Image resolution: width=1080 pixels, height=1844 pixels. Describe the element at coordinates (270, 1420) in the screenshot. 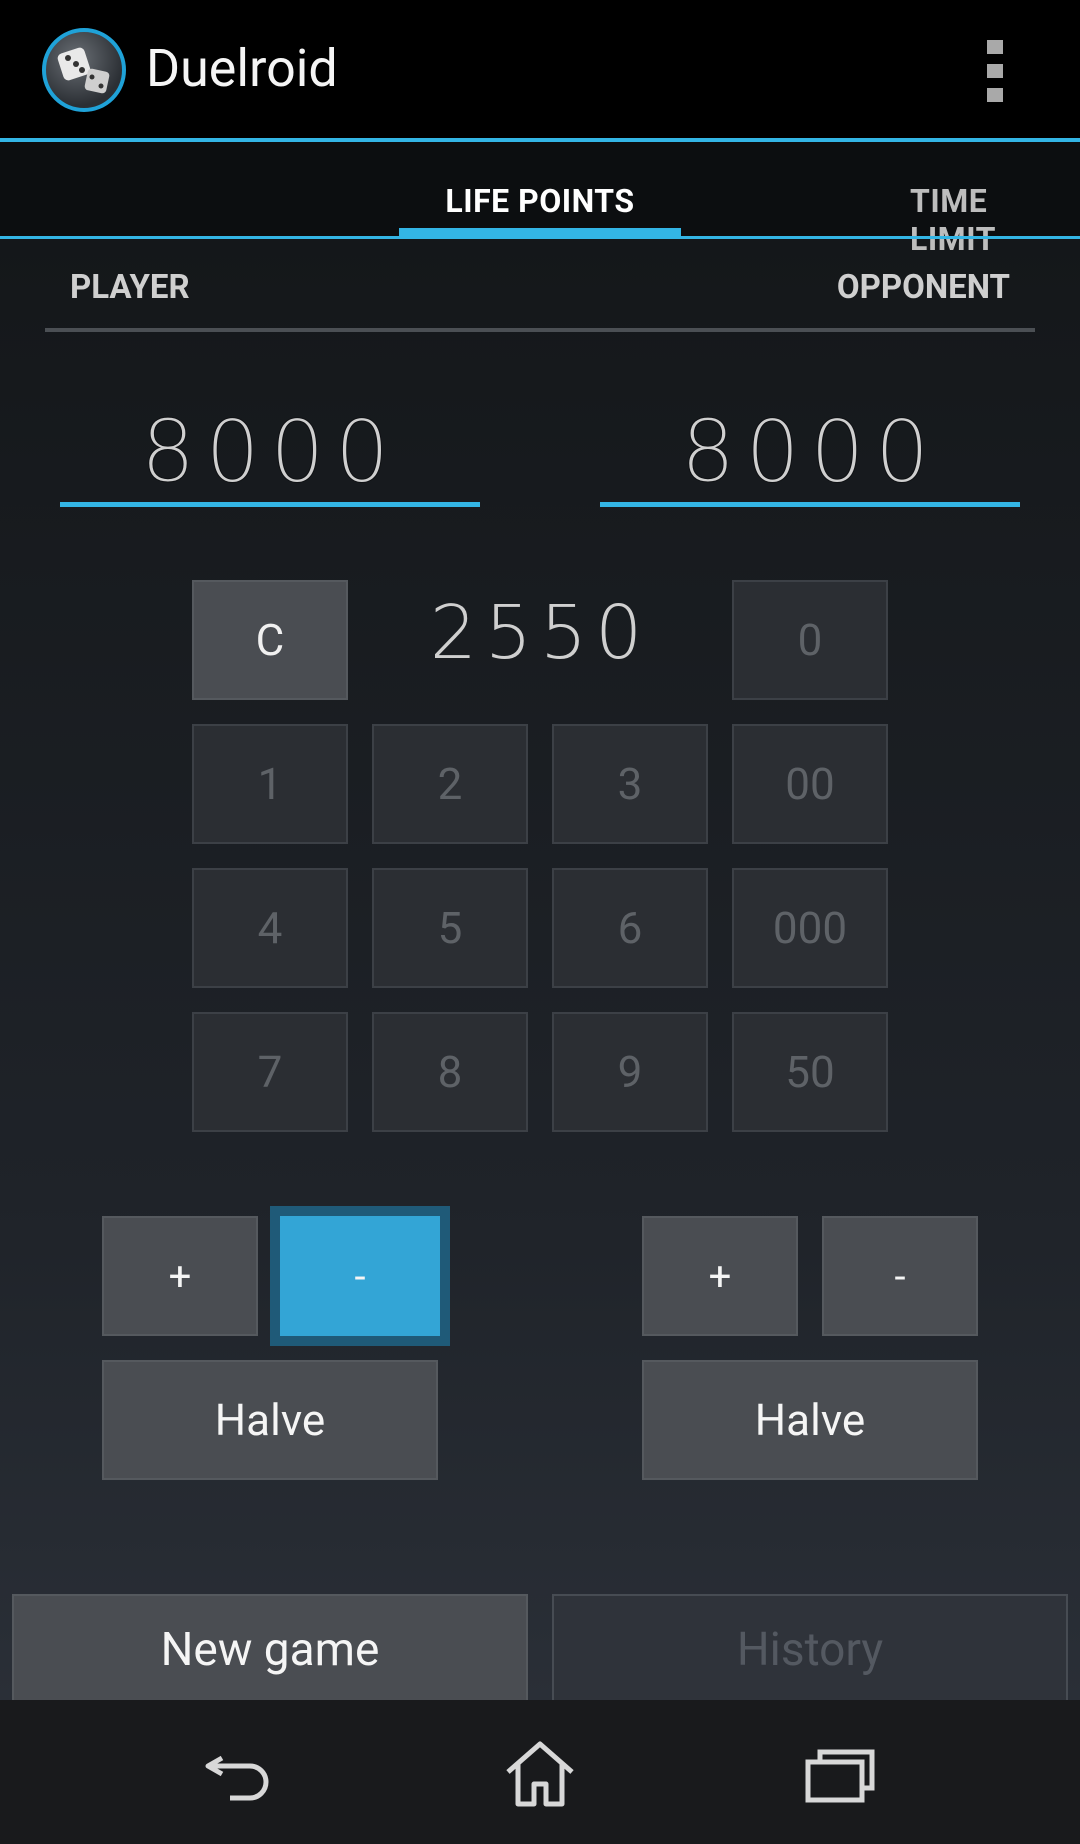

I see `player-halve-button: Halve` at that location.